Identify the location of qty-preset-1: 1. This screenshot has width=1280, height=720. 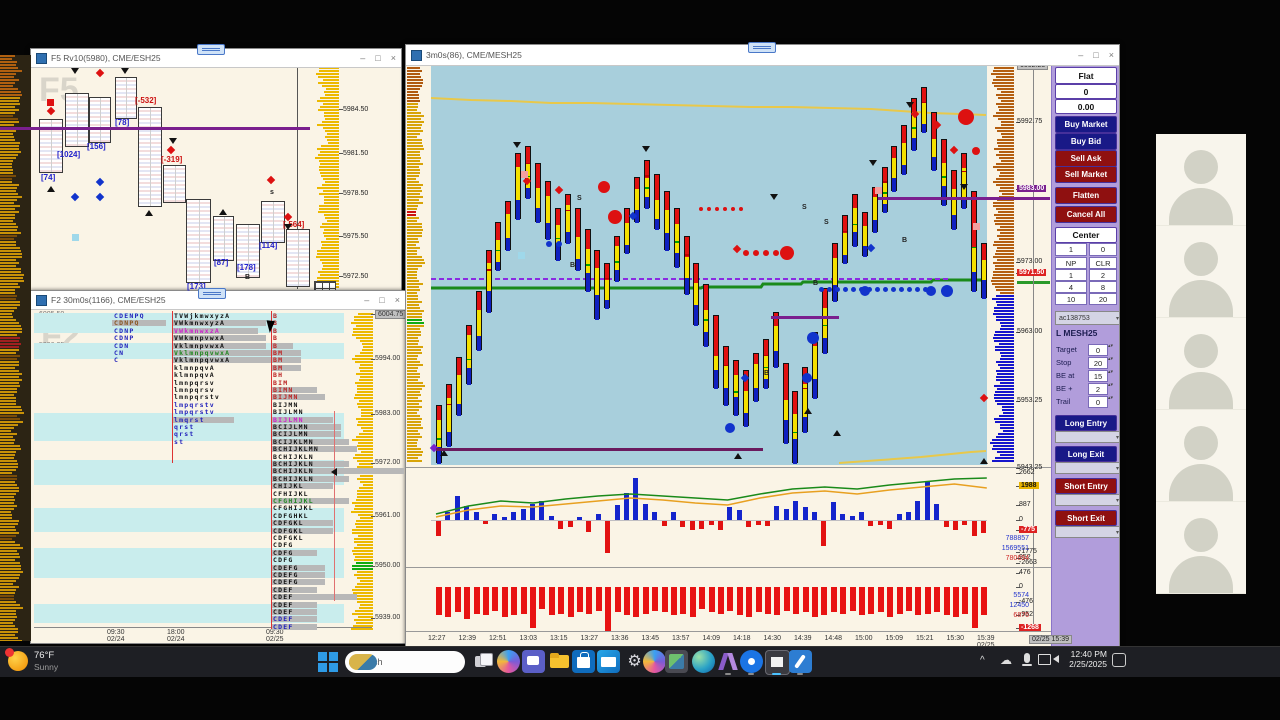
(1071, 275).